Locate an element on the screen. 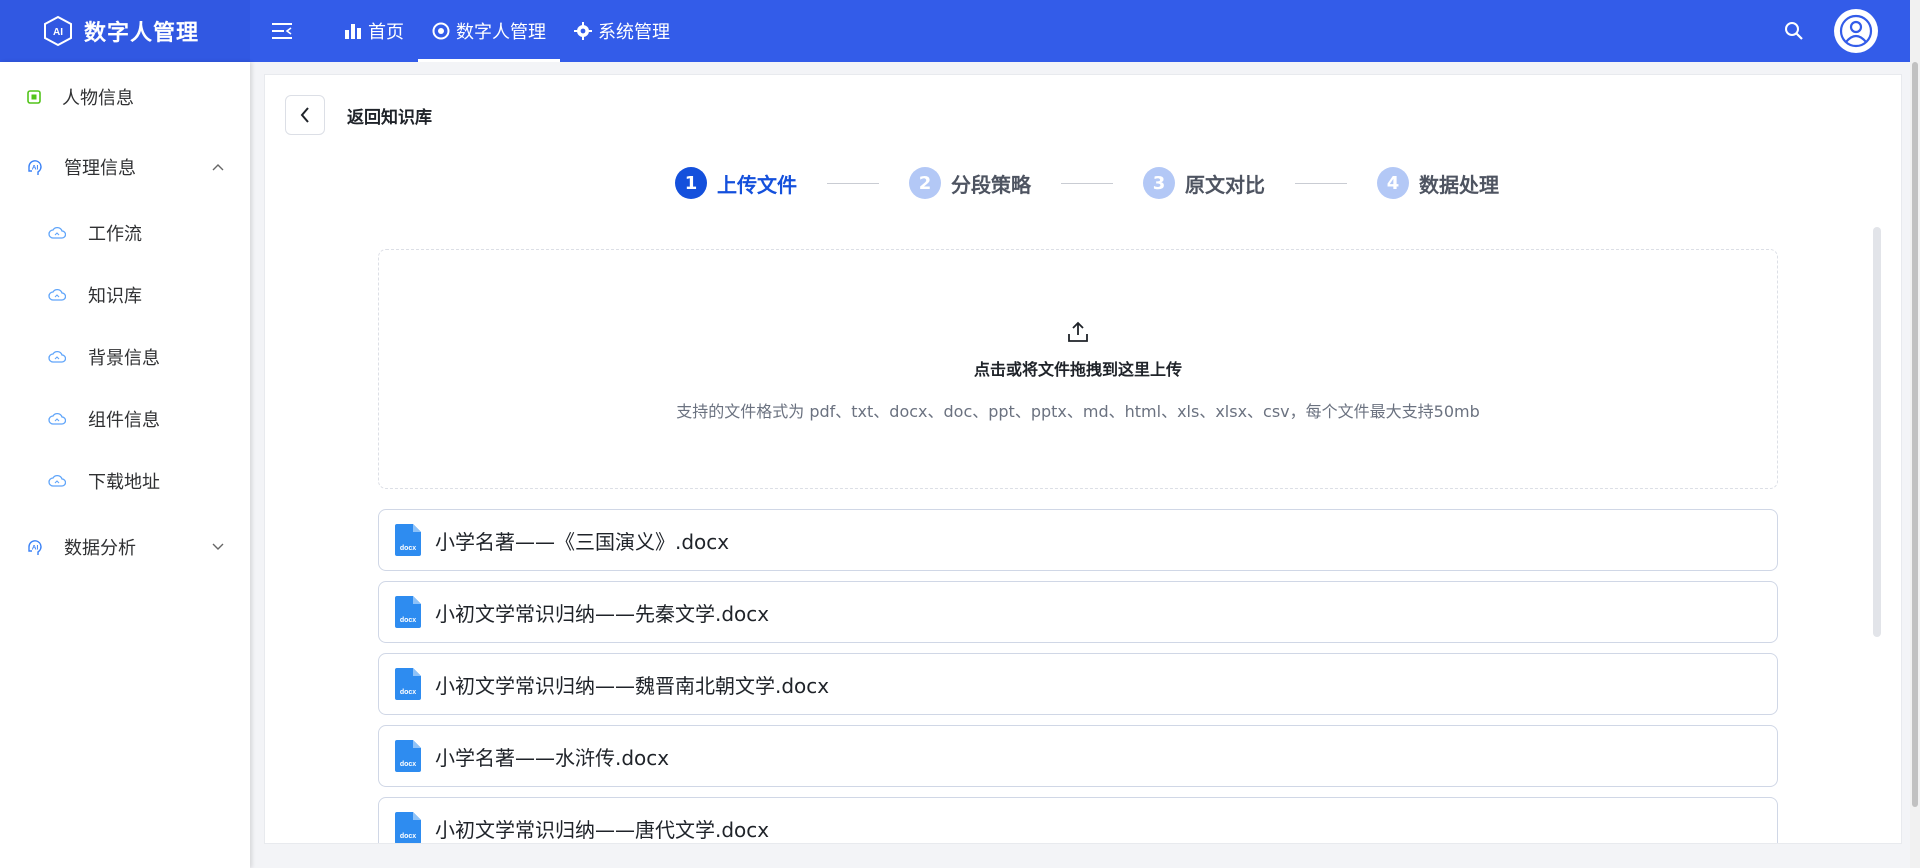 Image resolution: width=1920 pixels, height=868 pixels. nav-item-digital-human: 数字人管理 is located at coordinates (489, 31).